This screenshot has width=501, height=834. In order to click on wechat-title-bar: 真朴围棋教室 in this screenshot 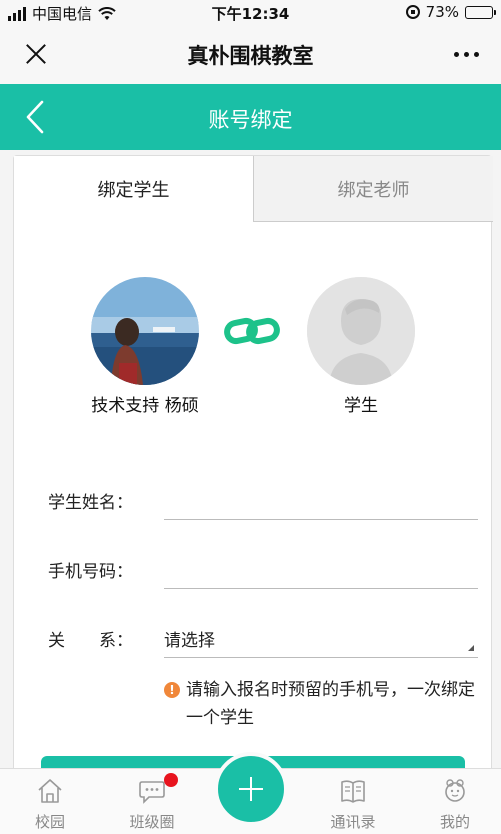, I will do `click(250, 54)`.